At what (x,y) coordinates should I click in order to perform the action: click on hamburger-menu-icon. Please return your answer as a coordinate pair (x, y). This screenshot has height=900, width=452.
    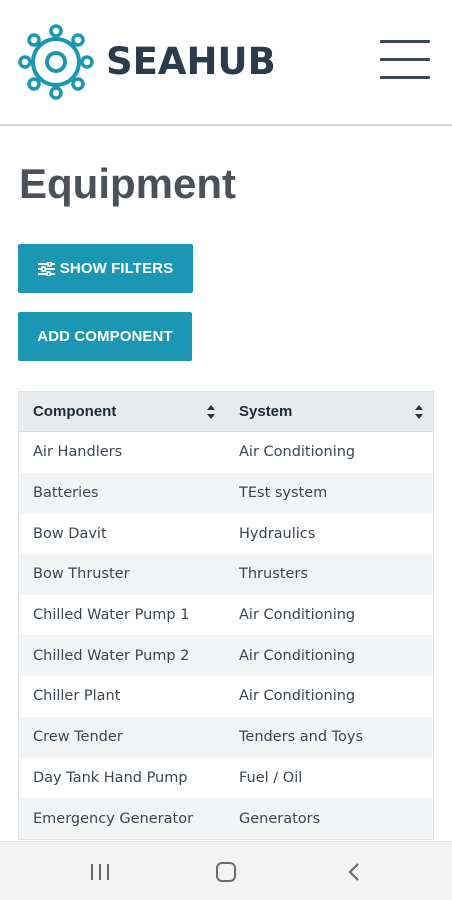
    Looking at the image, I should click on (405, 61).